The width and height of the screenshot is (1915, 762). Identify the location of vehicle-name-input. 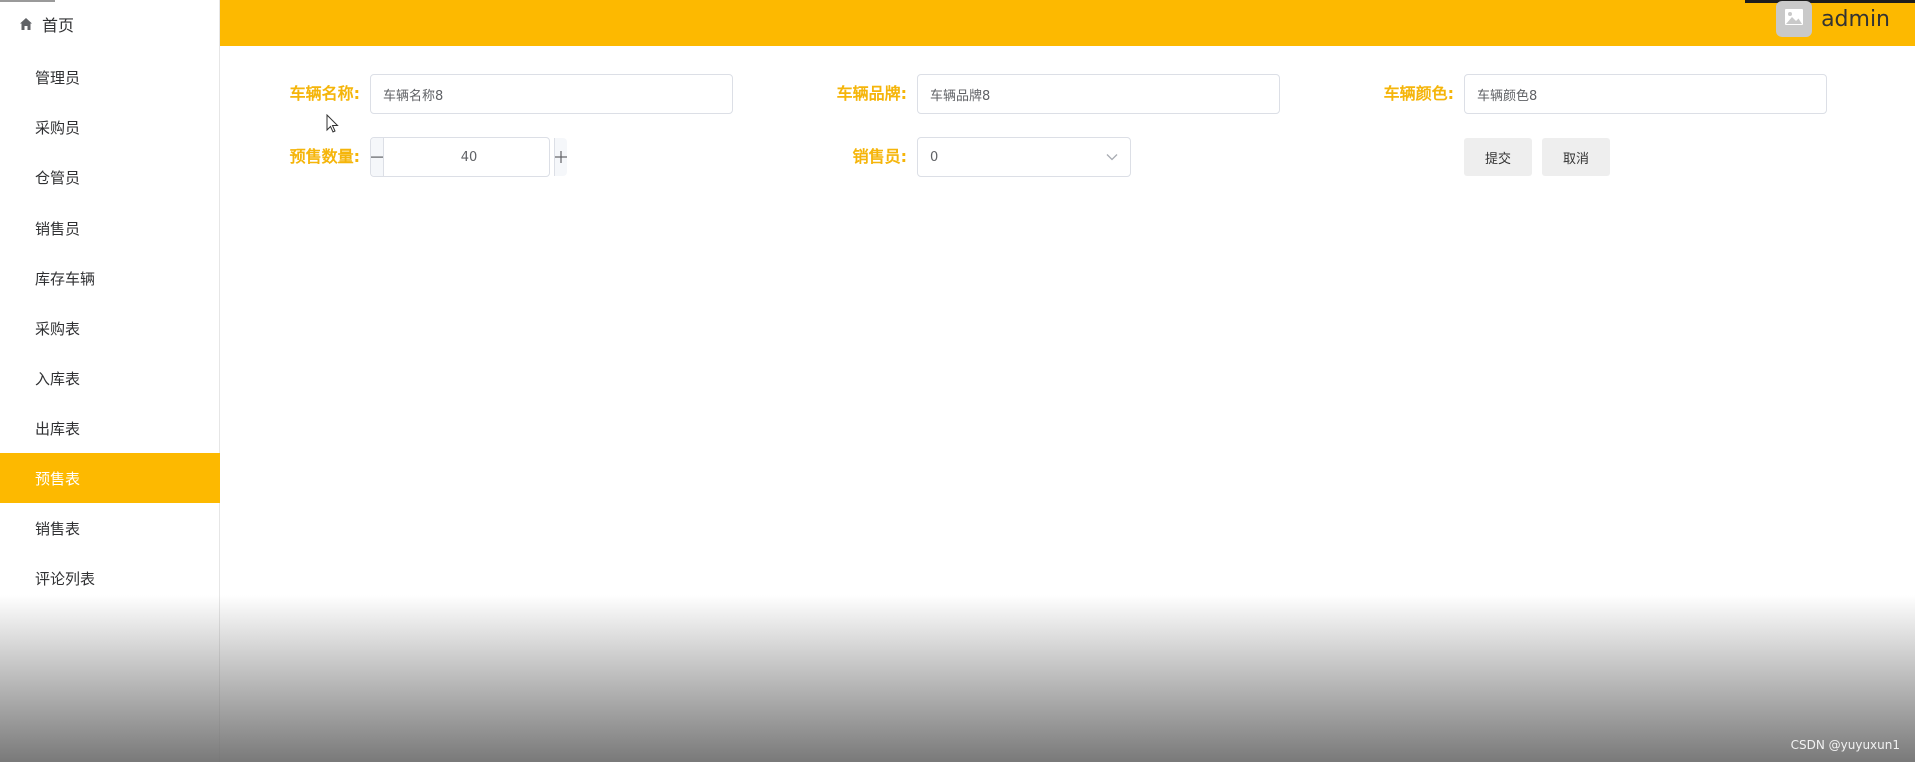
(551, 94).